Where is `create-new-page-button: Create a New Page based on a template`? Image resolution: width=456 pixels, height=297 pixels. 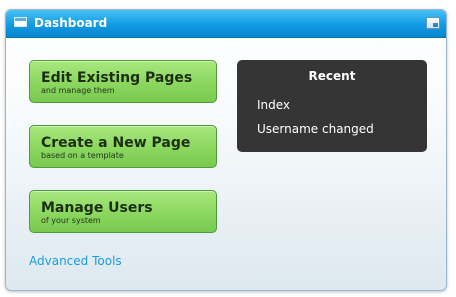 create-new-page-button: Create a New Page based on a template is located at coordinates (123, 146).